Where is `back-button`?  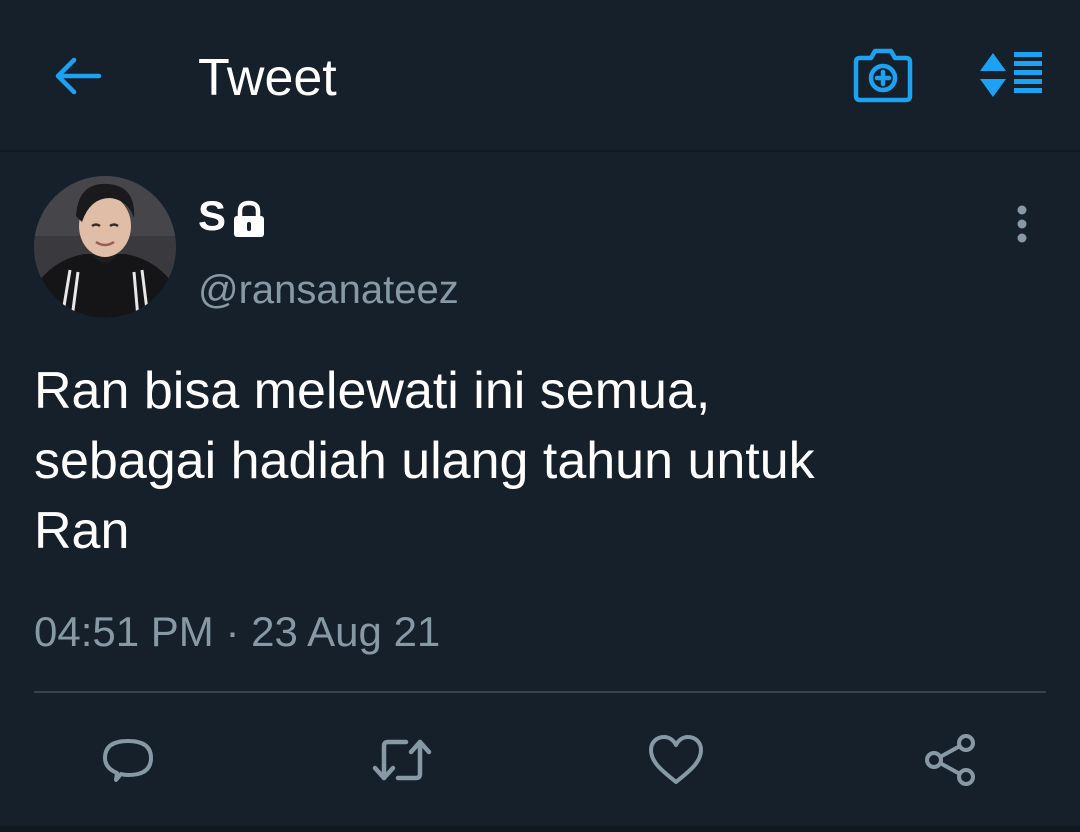 back-button is located at coordinates (77, 76).